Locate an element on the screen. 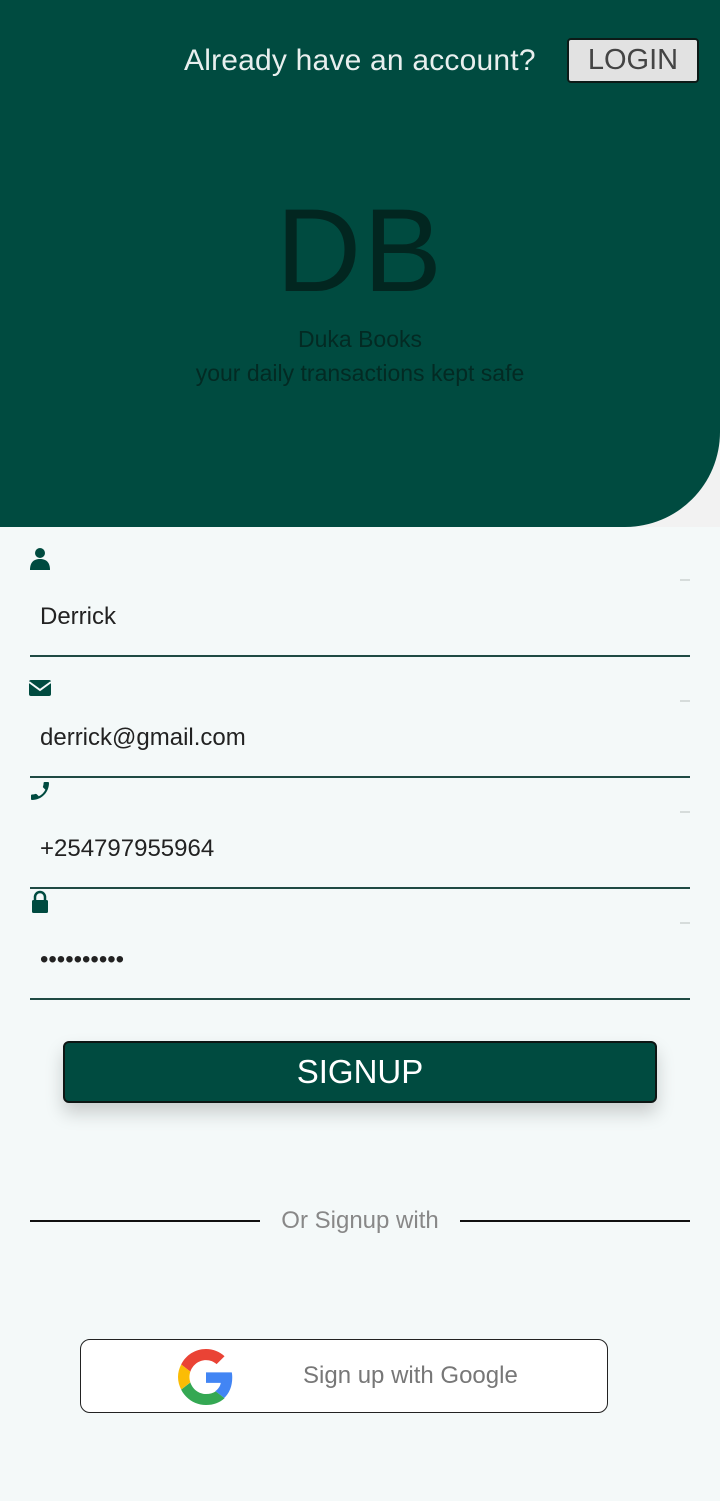  google-signup-button: Sign up with Google is located at coordinates (344, 1376).